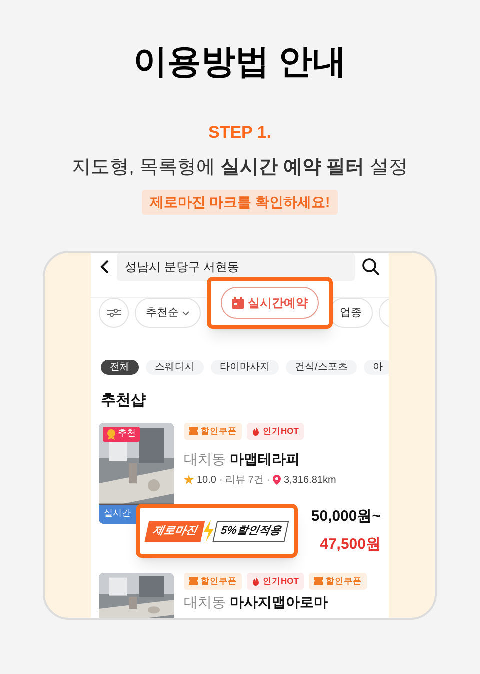 The image size is (480, 674). What do you see at coordinates (346, 516) in the screenshot?
I see `price: 50,000원~` at bounding box center [346, 516].